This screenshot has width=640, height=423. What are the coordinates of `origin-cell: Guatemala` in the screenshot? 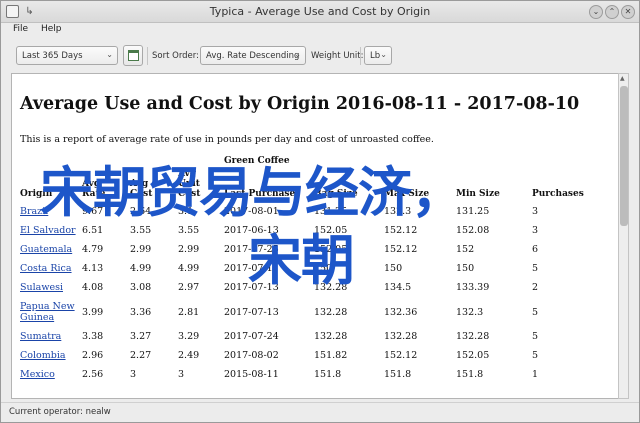 It's located at (51, 249).